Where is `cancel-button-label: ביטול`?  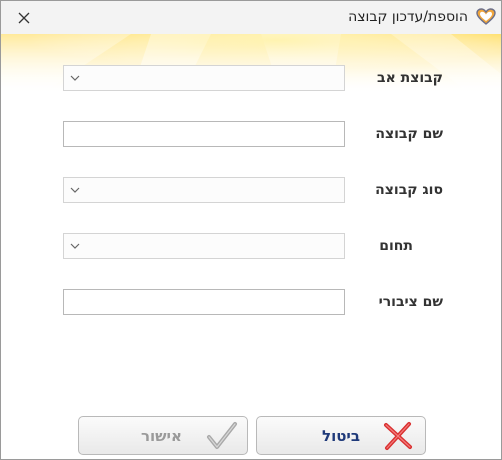 cancel-button-label: ביטול is located at coordinates (341, 436).